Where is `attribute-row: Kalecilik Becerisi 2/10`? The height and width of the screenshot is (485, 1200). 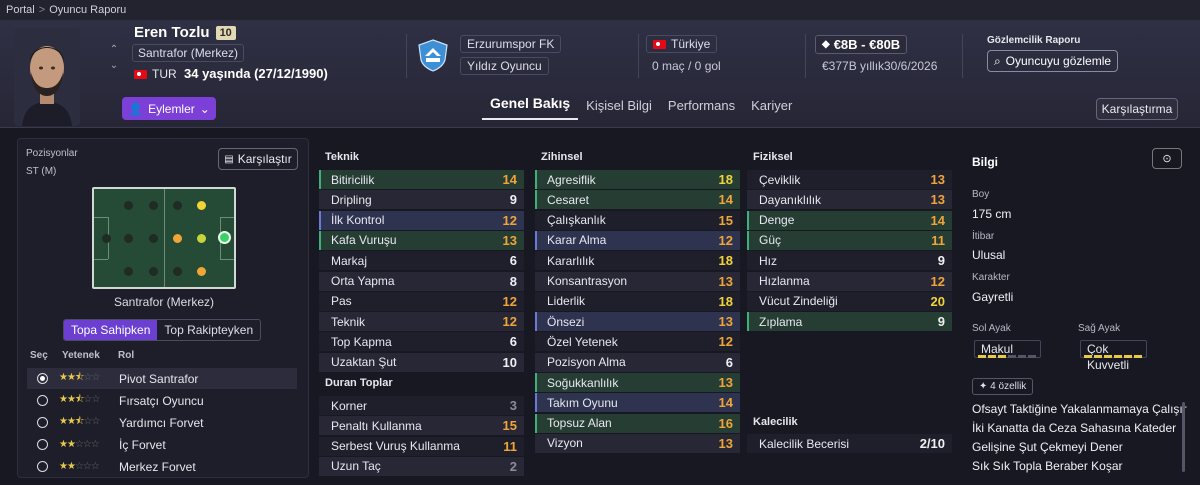 attribute-row: Kalecilik Becerisi 2/10 is located at coordinates (849, 443).